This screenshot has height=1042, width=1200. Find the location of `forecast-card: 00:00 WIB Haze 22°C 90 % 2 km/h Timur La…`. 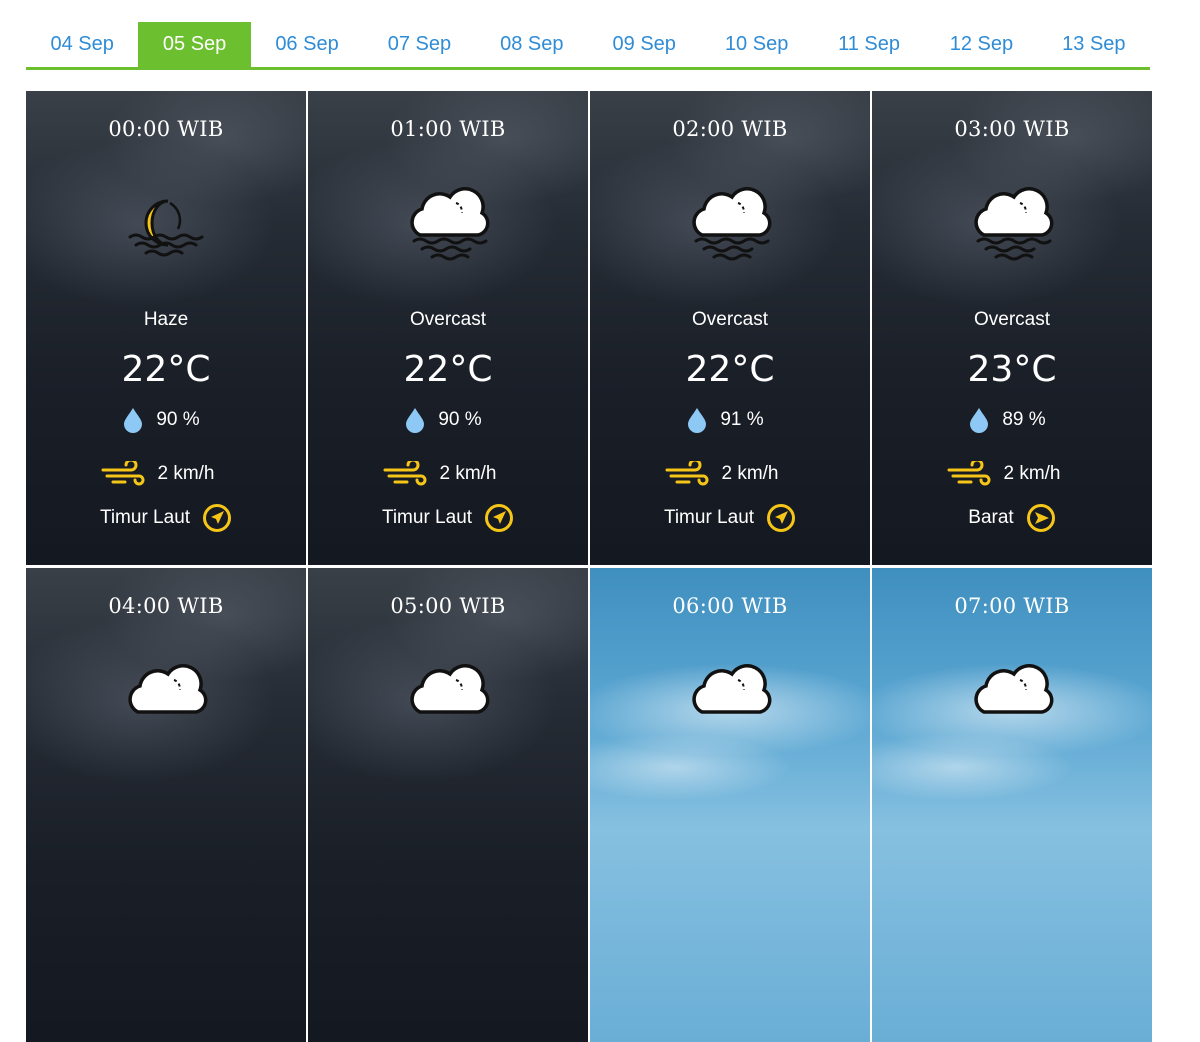

forecast-card: 00:00 WIB Haze 22°C 90 % 2 km/h Timur La… is located at coordinates (166, 328).